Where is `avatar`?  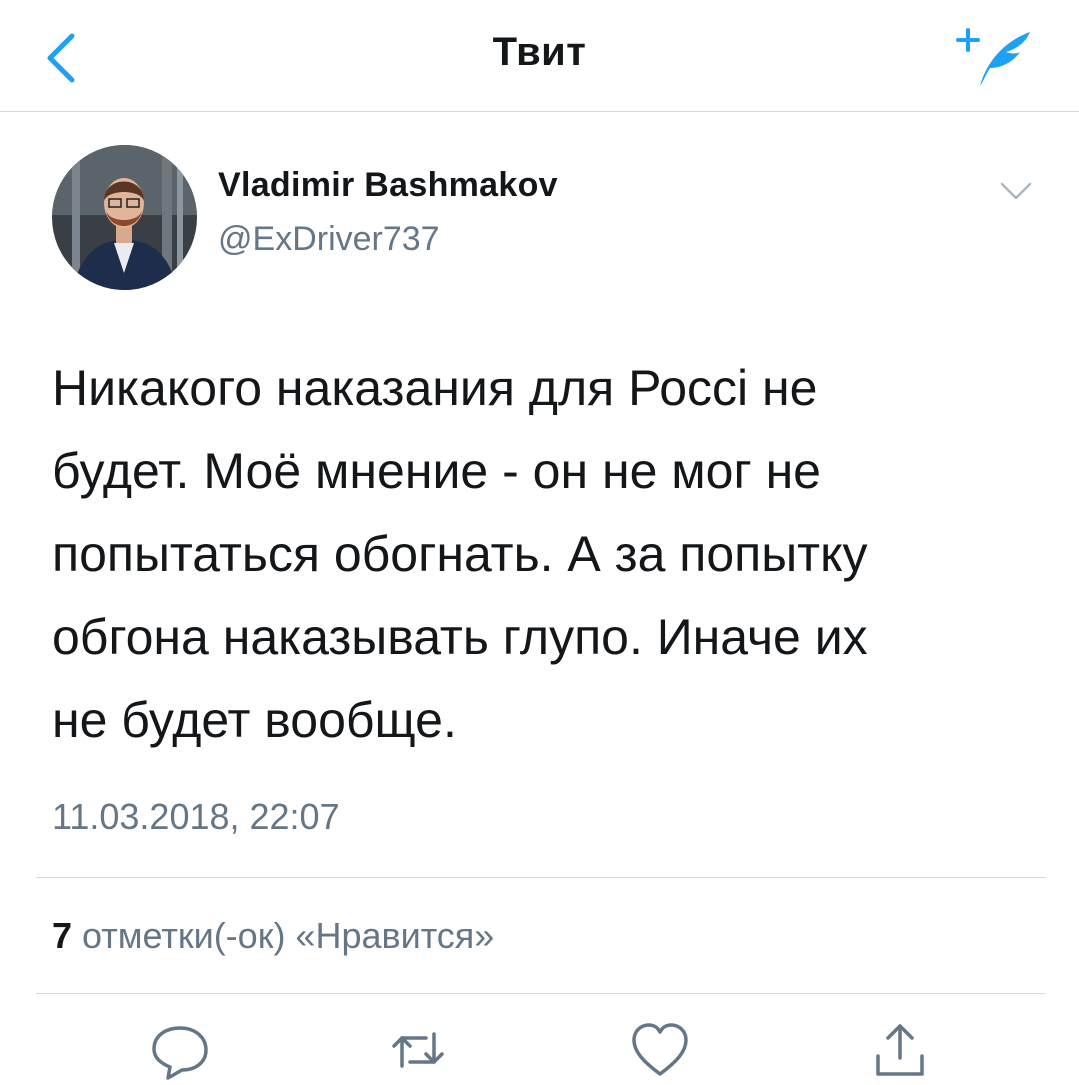
avatar is located at coordinates (124, 217).